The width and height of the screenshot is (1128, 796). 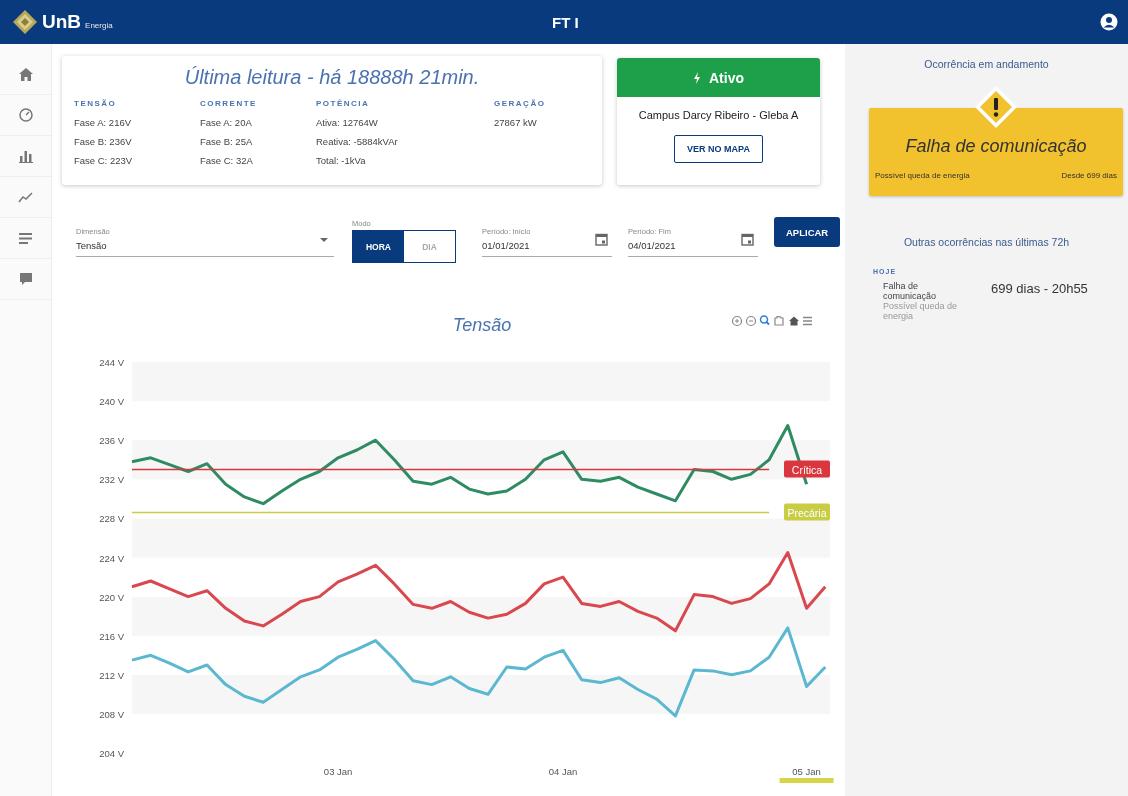 I want to click on y-axis-label: 212 V, so click(x=111, y=675).